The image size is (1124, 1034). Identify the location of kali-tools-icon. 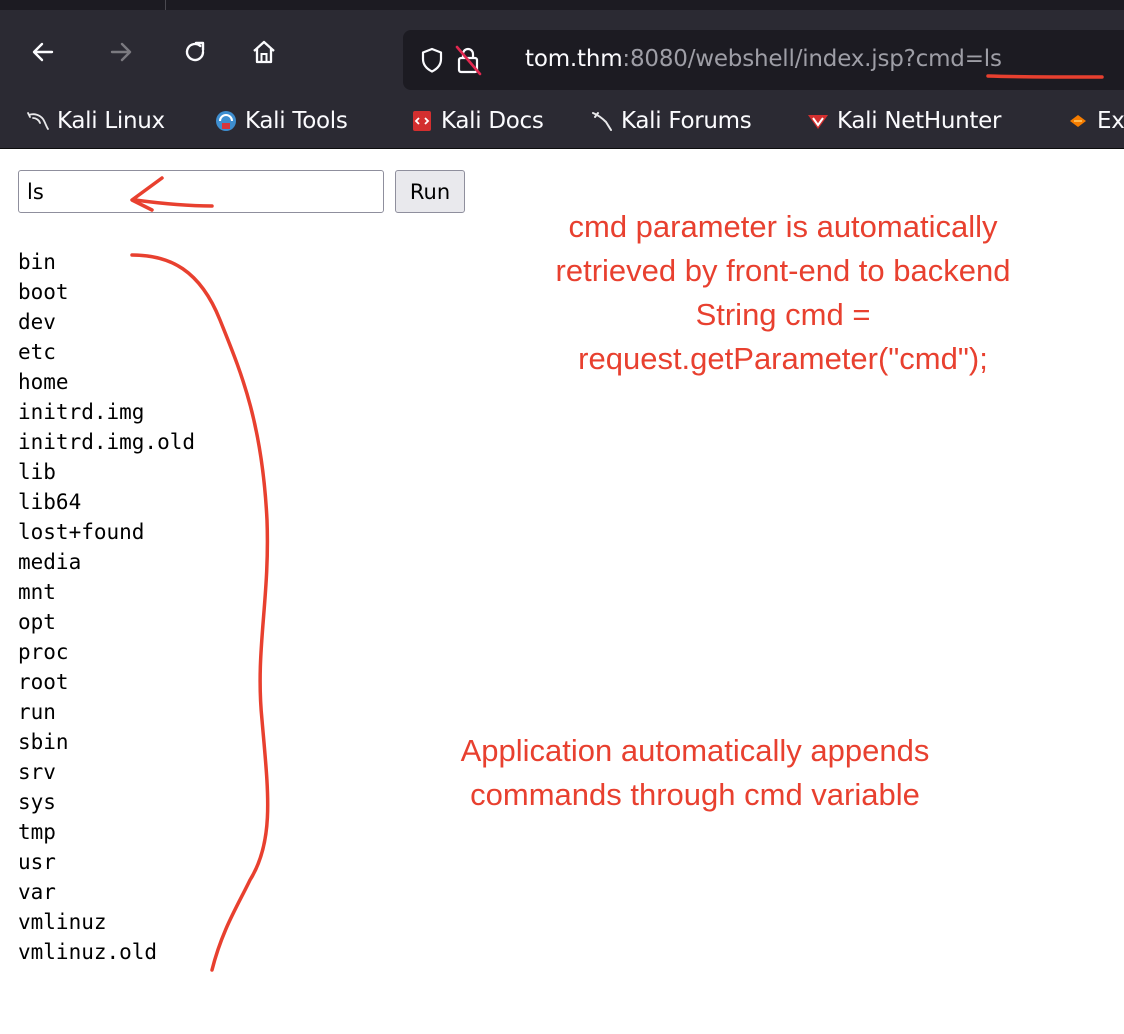
(226, 121).